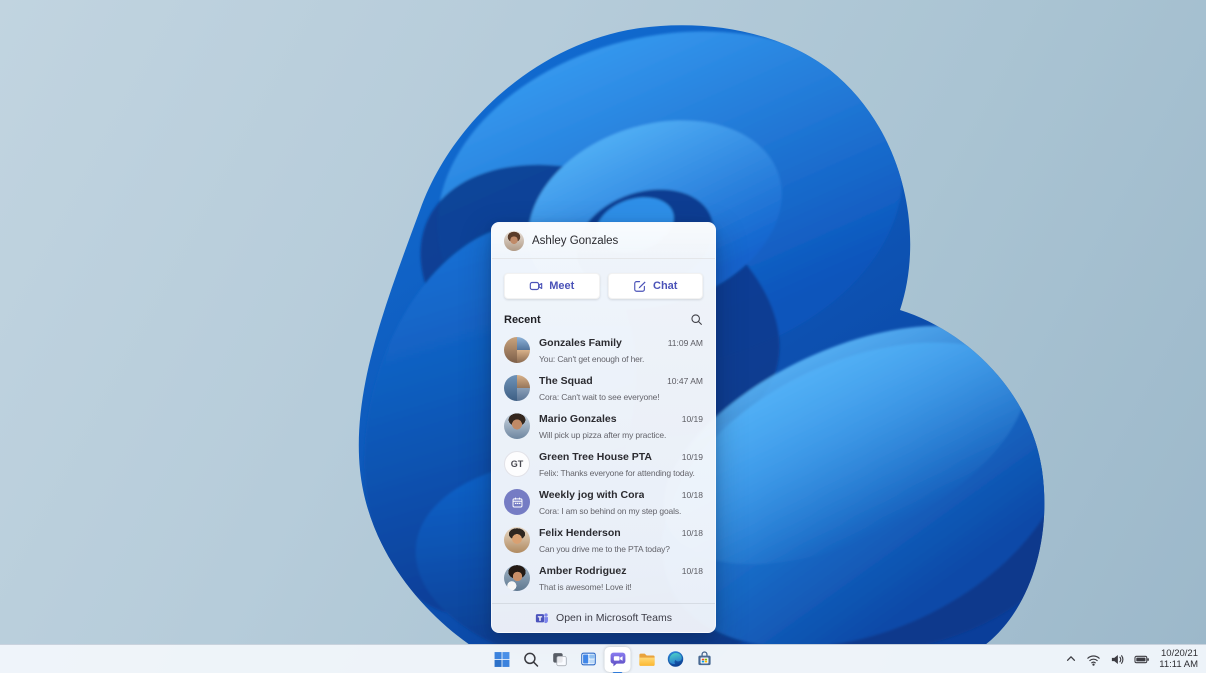 This screenshot has width=1206, height=673. I want to click on wifi-icon, so click(1093, 659).